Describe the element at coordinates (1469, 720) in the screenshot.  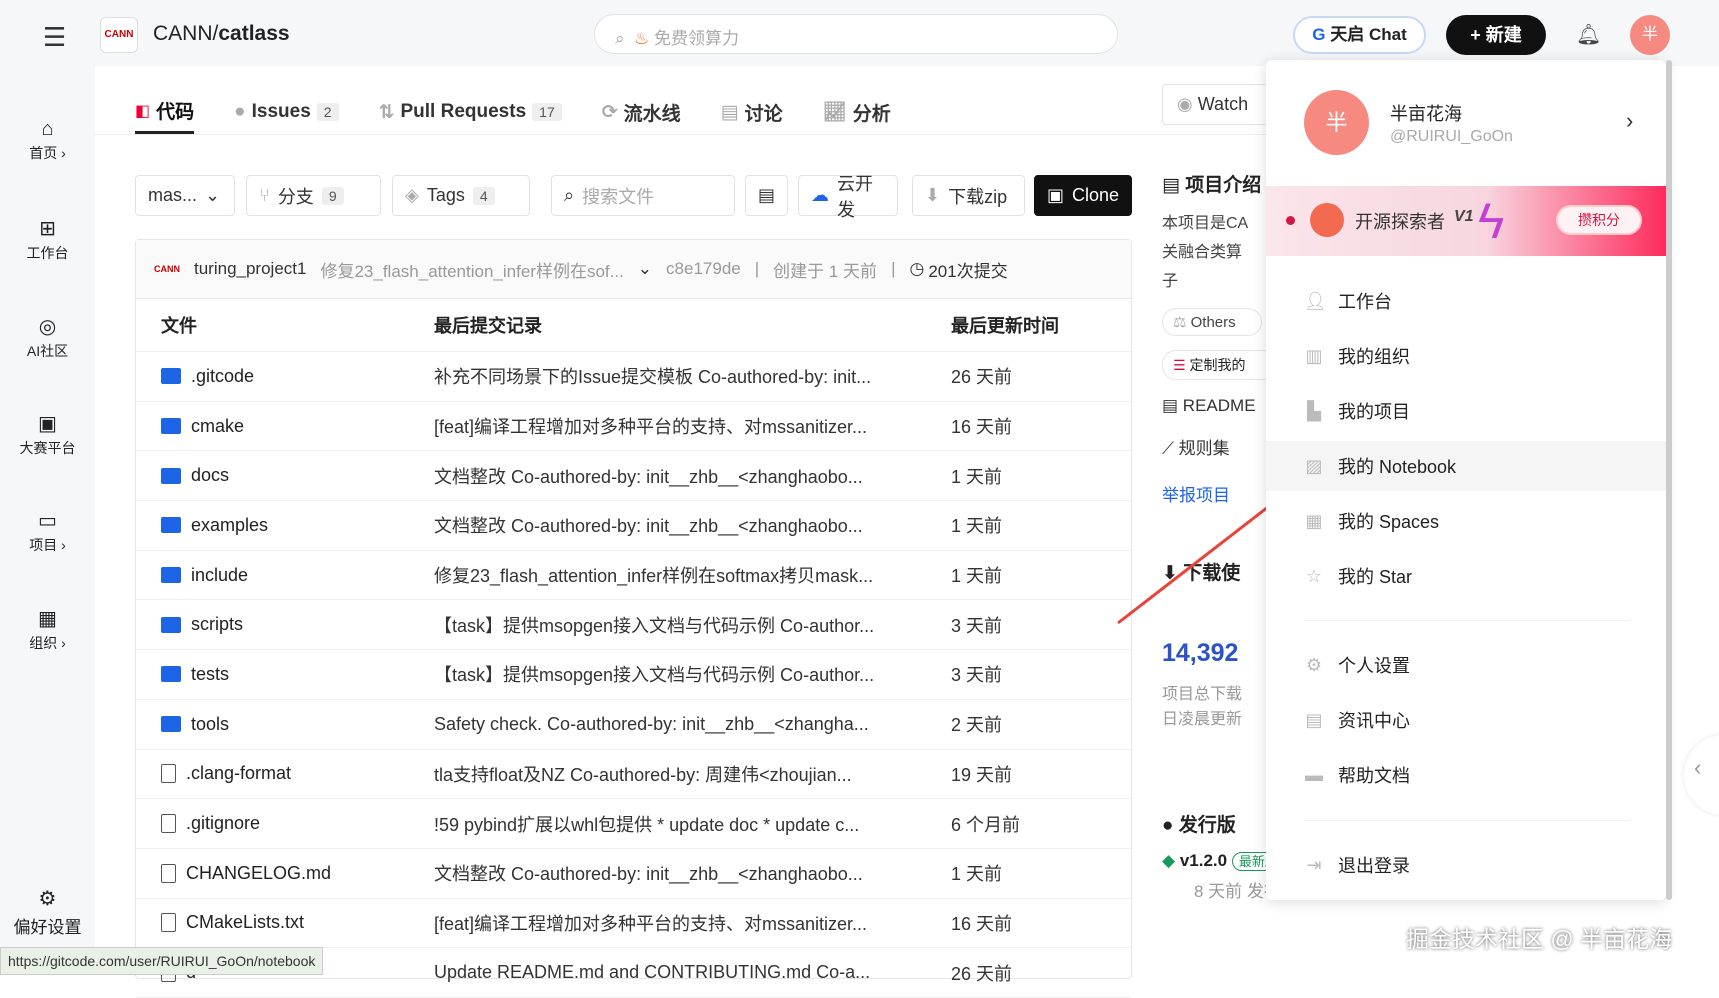
I see `menu-item-news: ▤ 资讯中心` at that location.